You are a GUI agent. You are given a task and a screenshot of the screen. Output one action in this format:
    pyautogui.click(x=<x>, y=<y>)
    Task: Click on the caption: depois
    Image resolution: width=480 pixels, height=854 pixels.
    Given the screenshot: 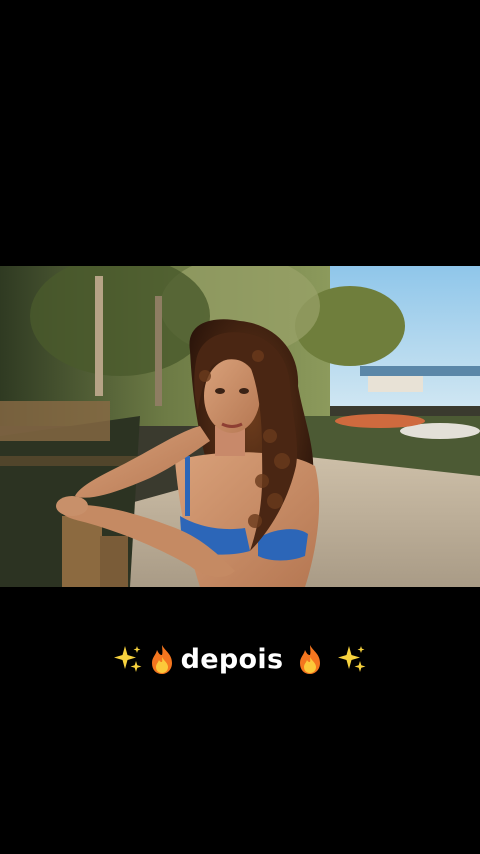 What is the action you would take?
    pyautogui.click(x=240, y=659)
    